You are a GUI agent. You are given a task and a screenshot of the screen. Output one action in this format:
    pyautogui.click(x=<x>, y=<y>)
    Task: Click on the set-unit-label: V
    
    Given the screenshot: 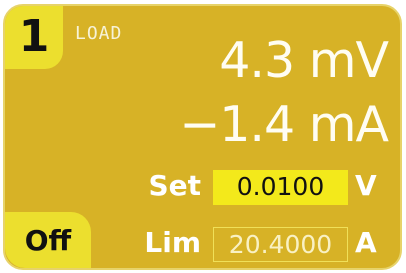 What is the action you would take?
    pyautogui.click(x=366, y=185)
    